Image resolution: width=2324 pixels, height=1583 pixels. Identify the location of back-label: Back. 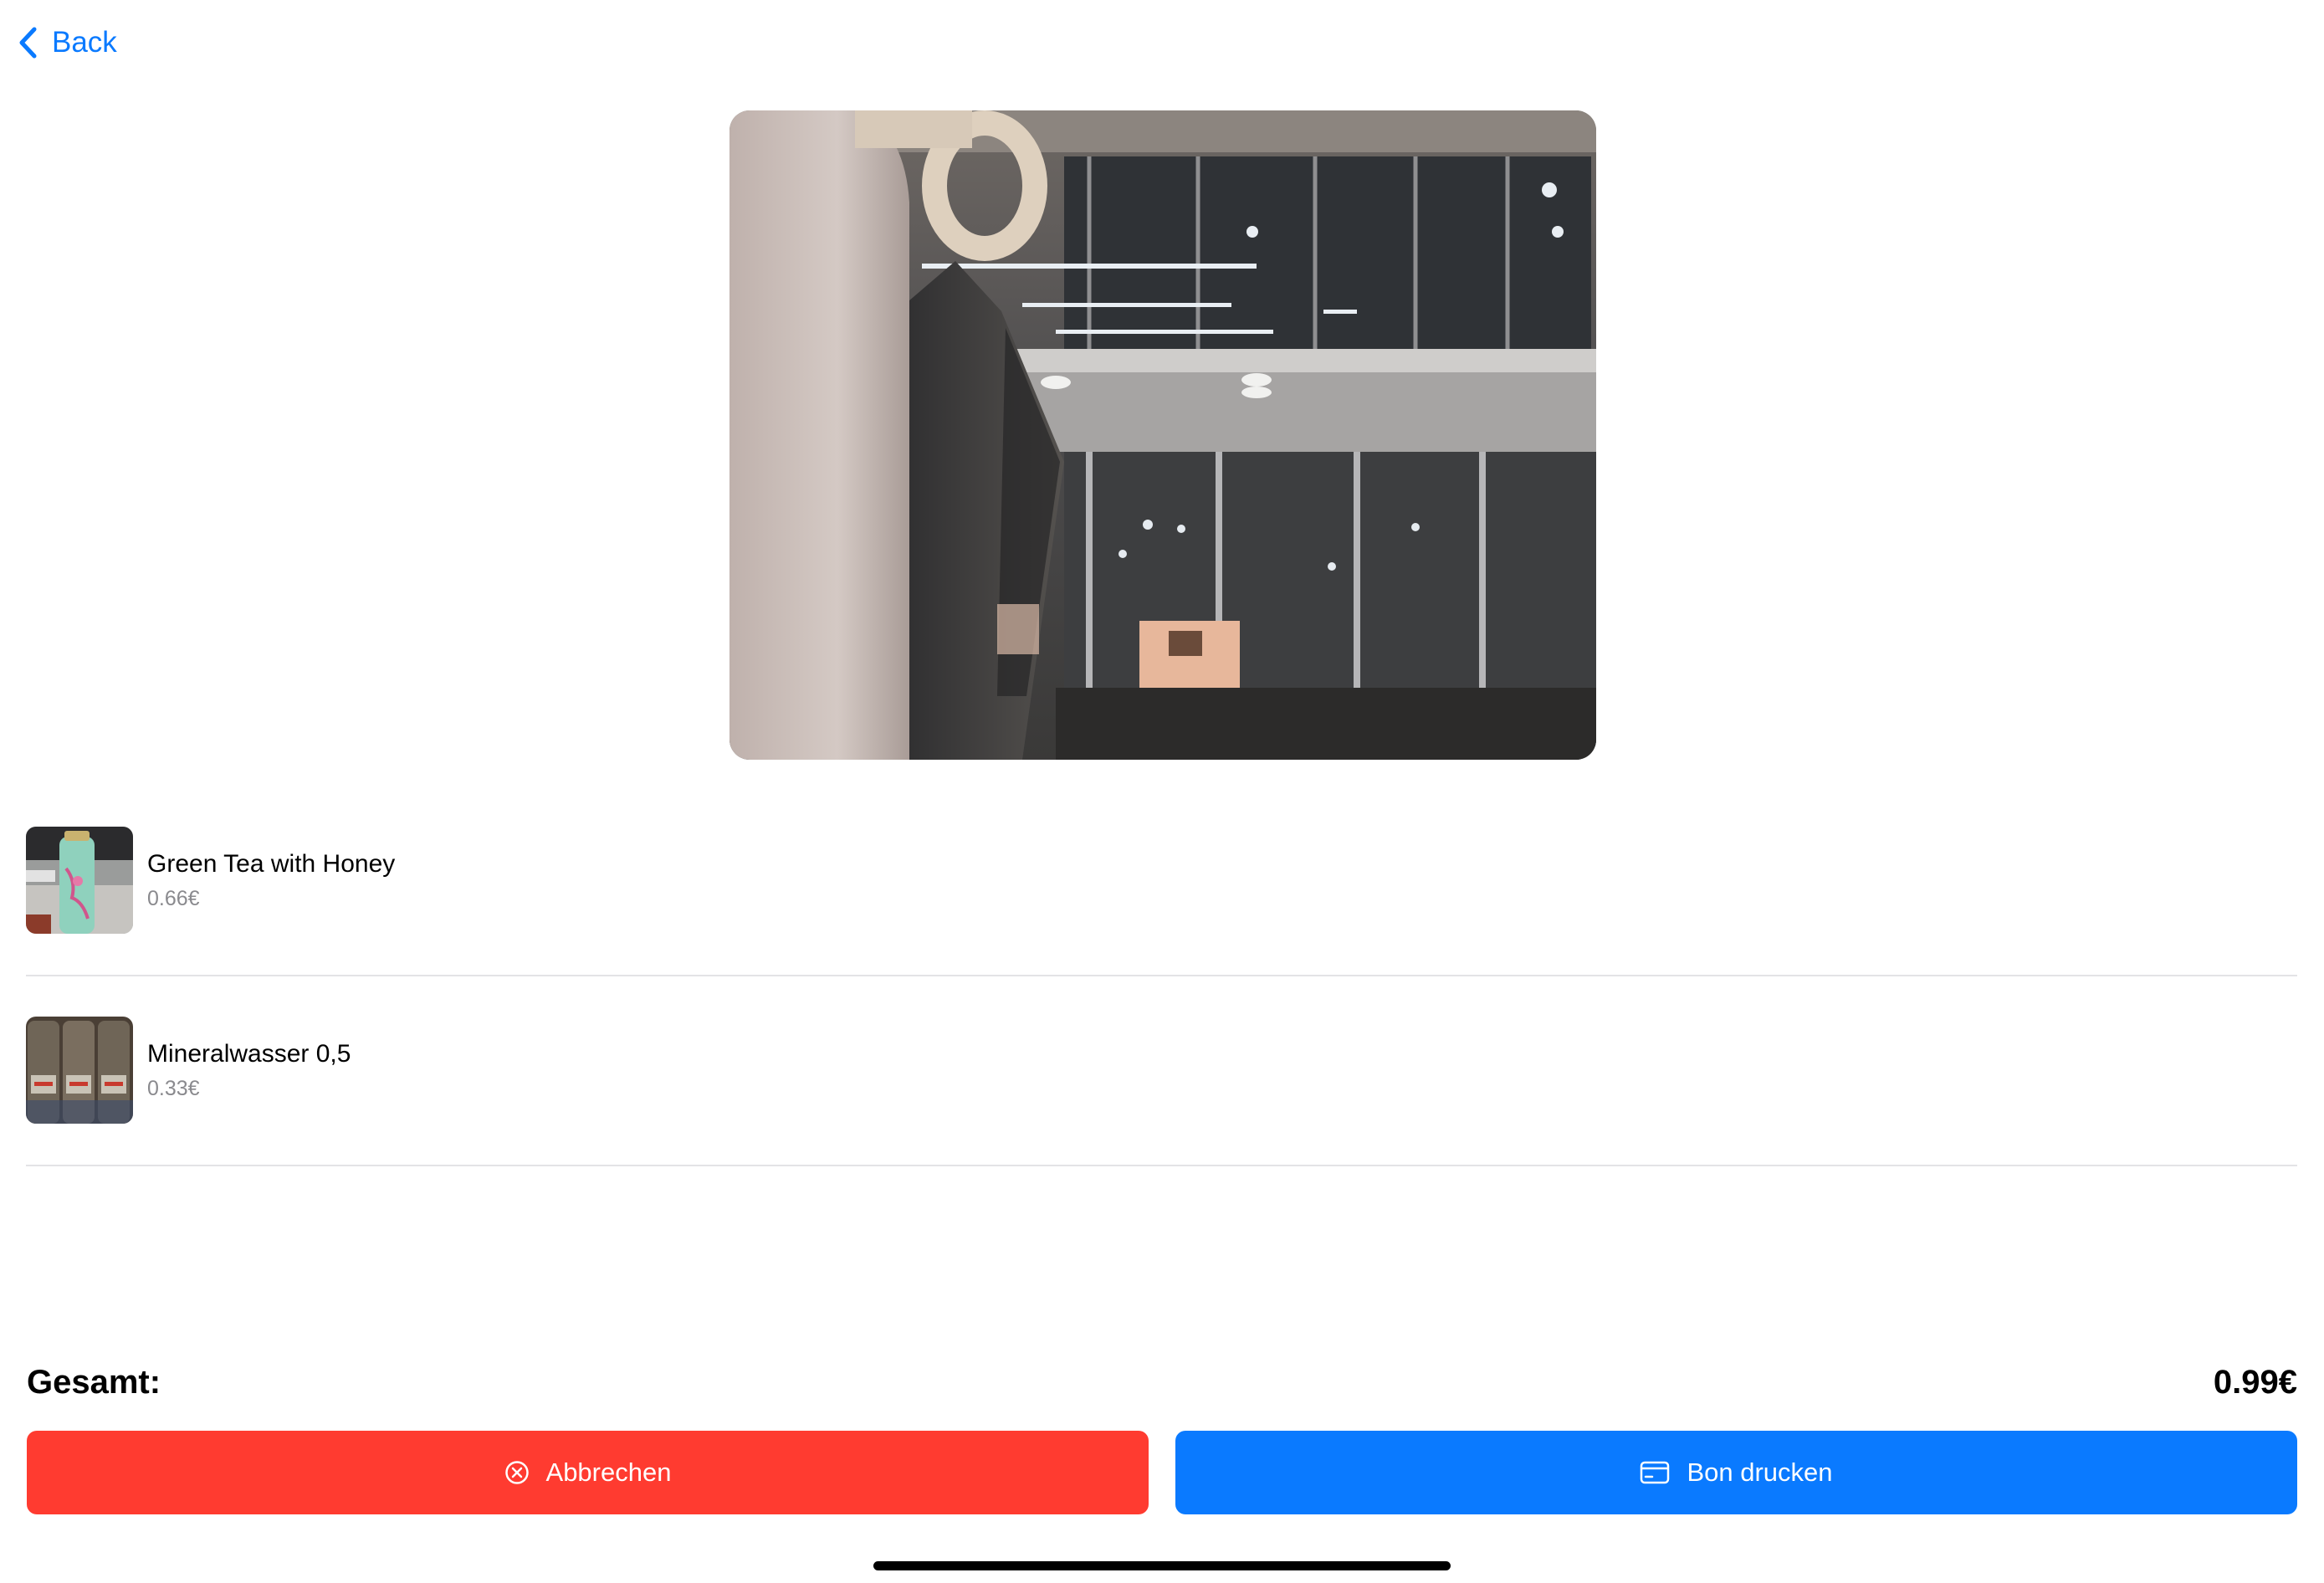
(84, 42).